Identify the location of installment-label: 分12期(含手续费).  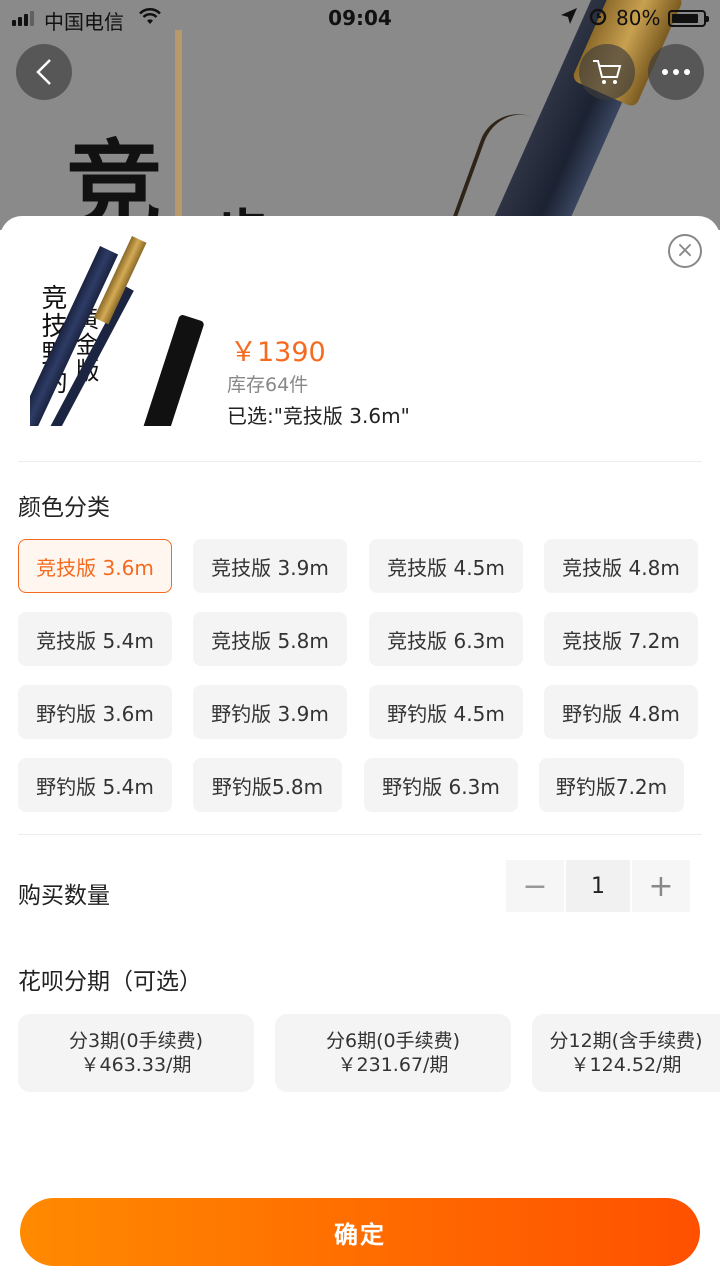
(626, 1041).